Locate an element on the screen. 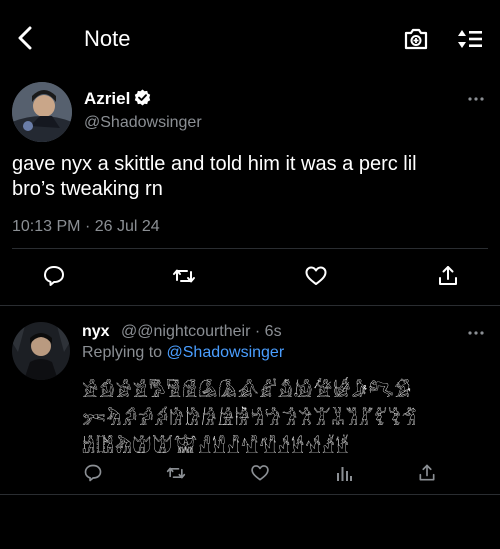  tweet-text-line-2: bro’s tweaking rn is located at coordinates (87, 189).